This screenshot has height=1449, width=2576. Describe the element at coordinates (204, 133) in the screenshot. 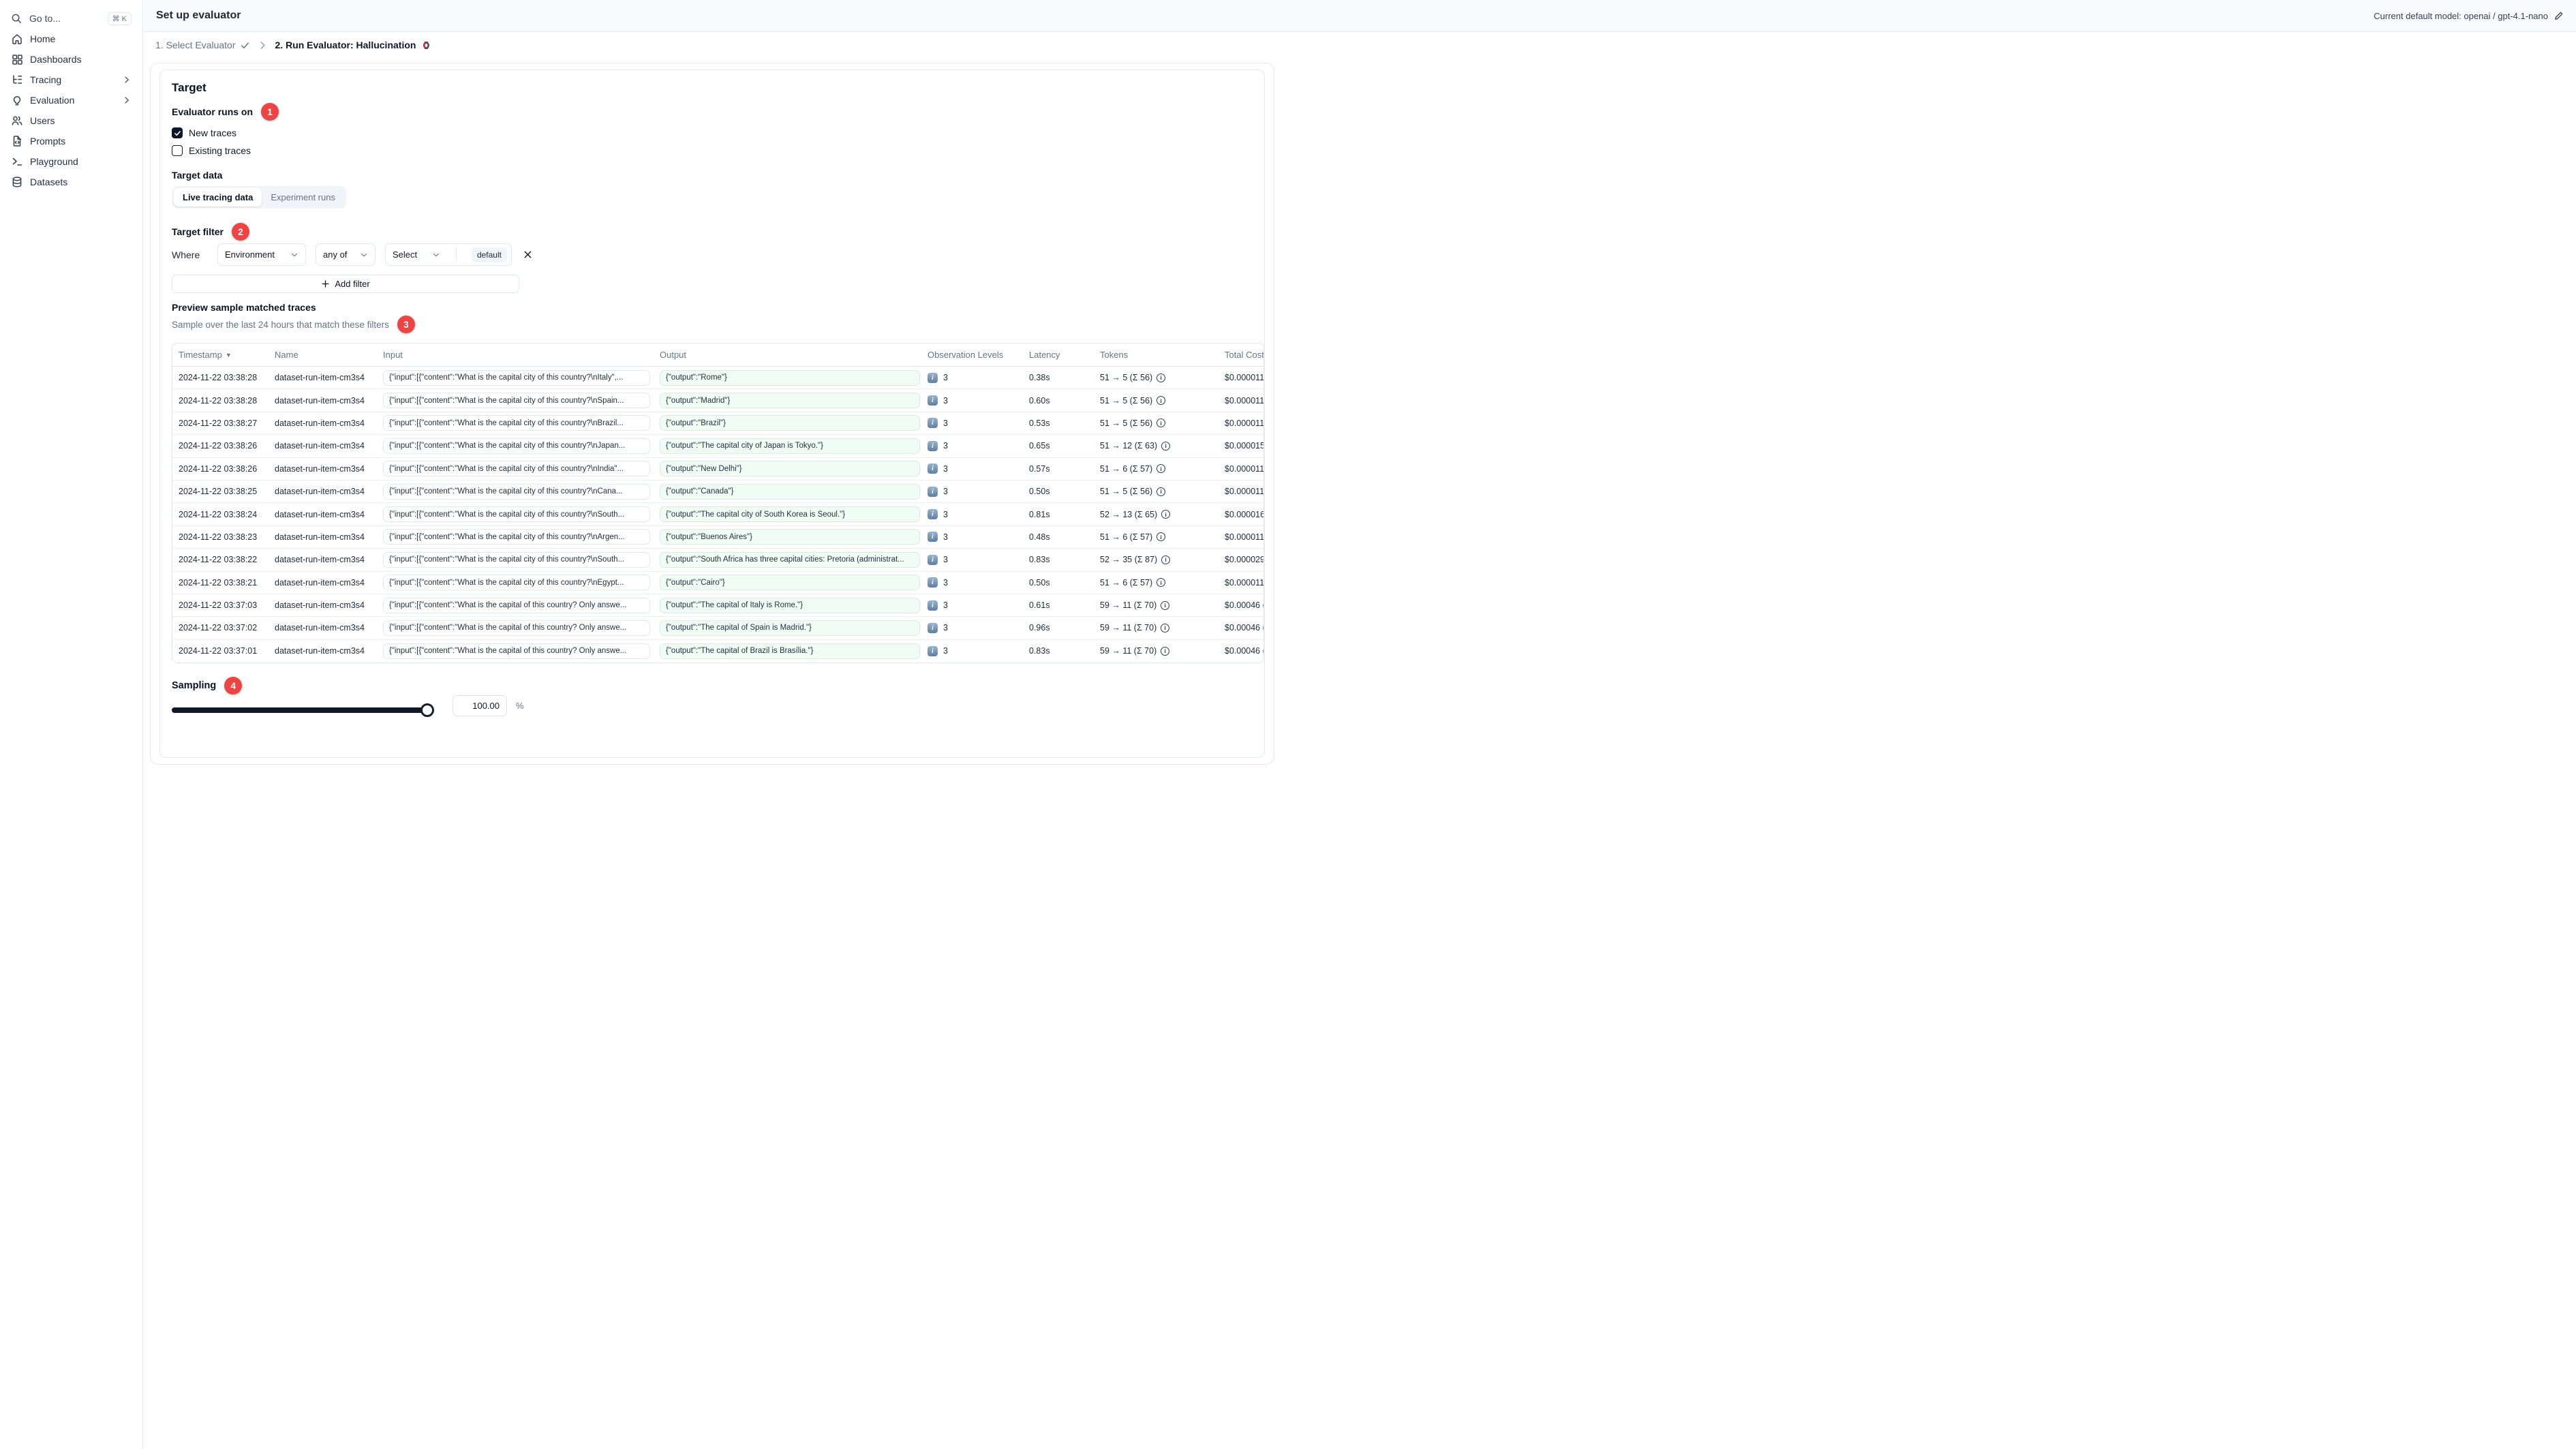

I see `checkbox-new-traces: New traces` at that location.